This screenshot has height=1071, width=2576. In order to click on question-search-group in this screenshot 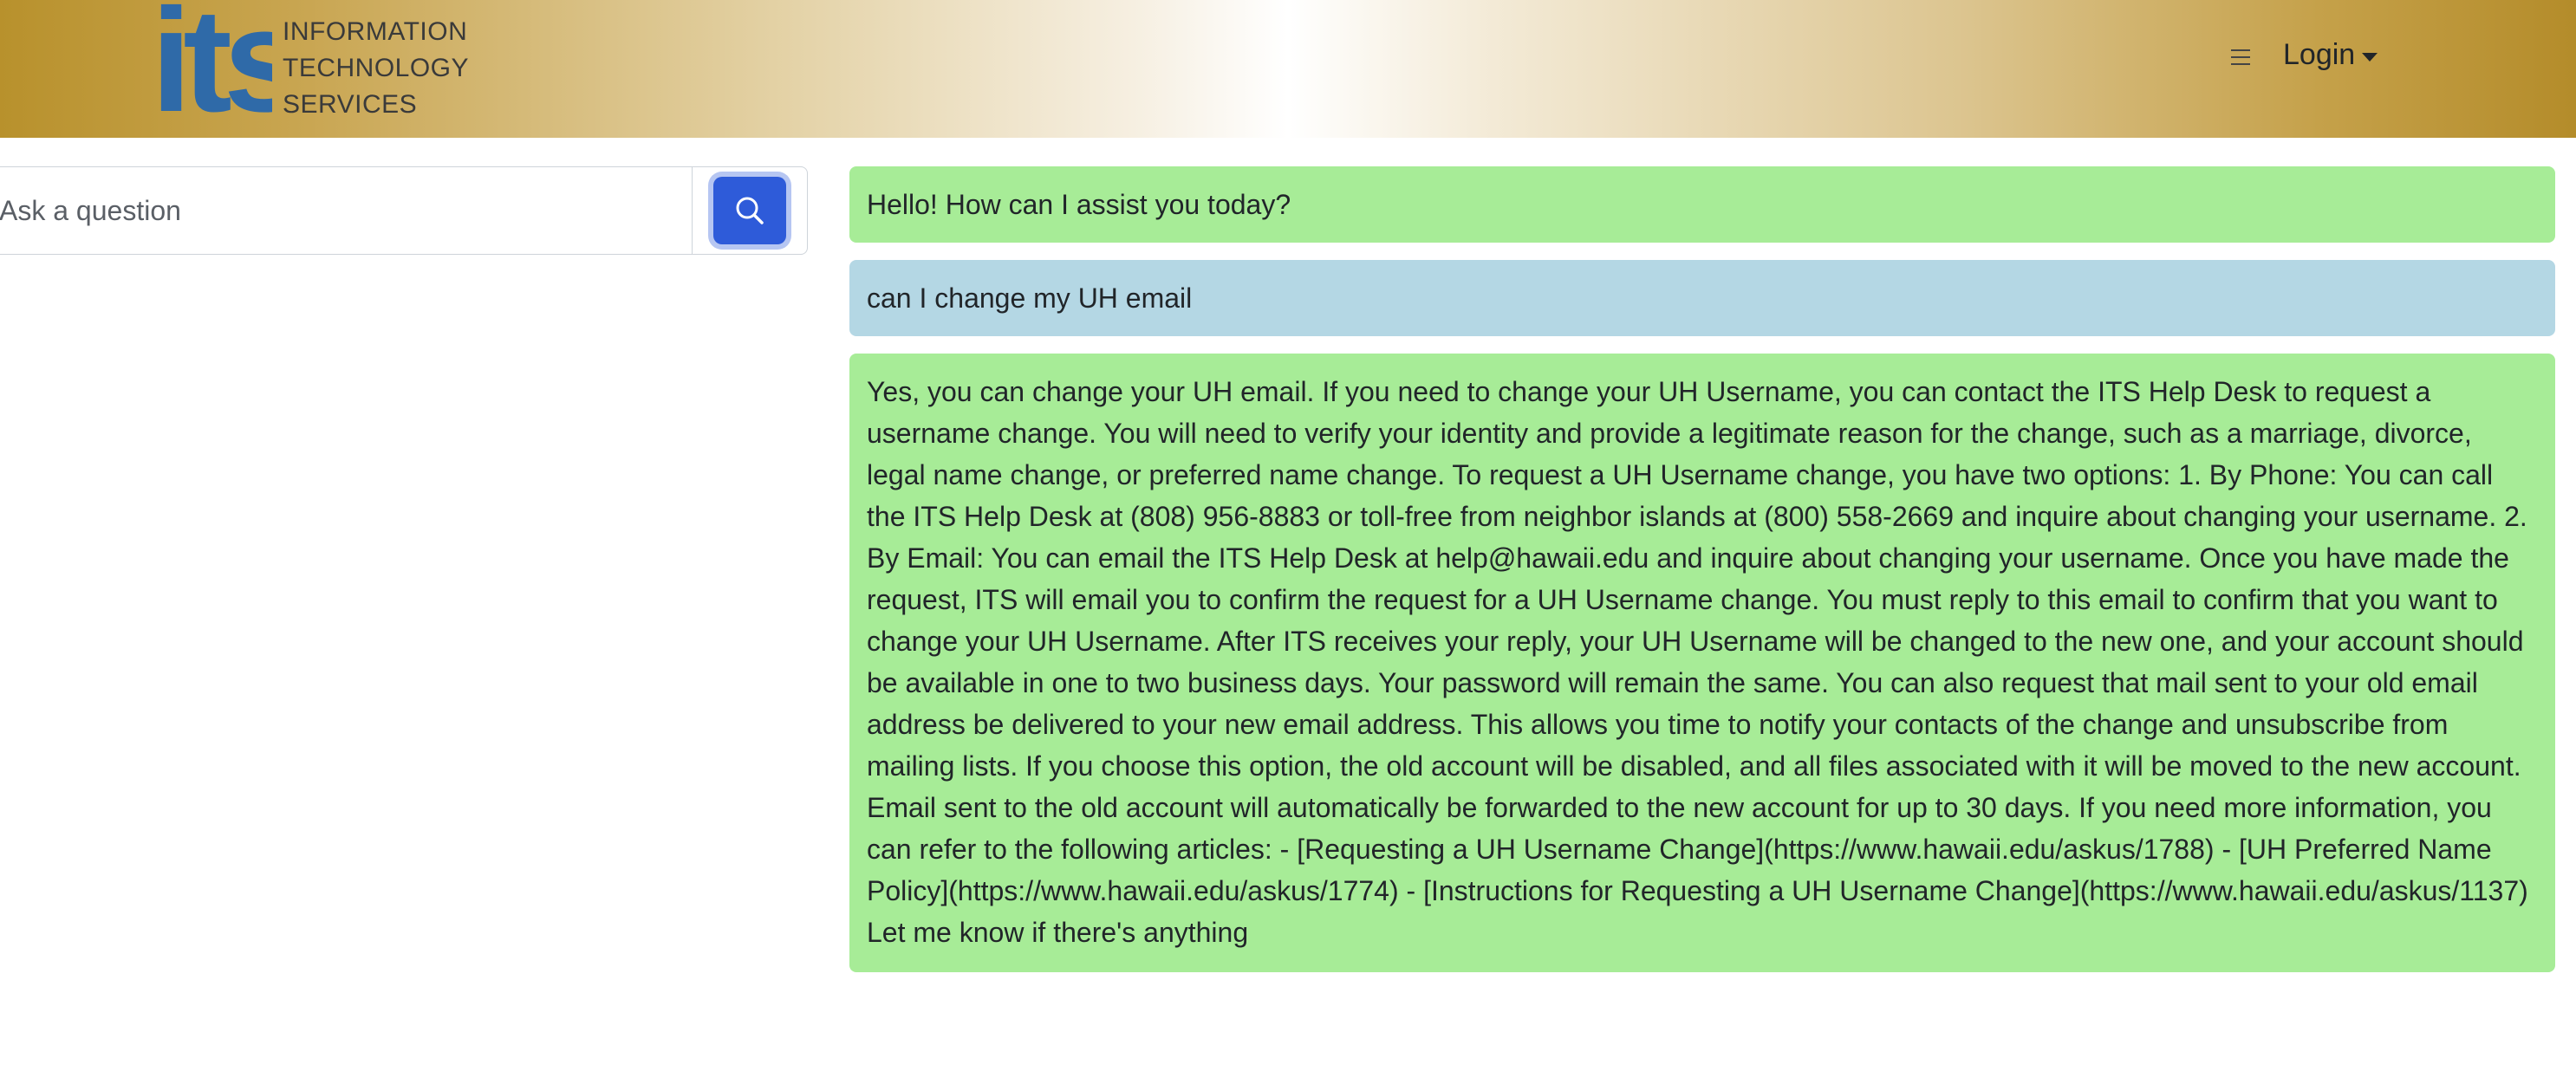, I will do `click(404, 210)`.